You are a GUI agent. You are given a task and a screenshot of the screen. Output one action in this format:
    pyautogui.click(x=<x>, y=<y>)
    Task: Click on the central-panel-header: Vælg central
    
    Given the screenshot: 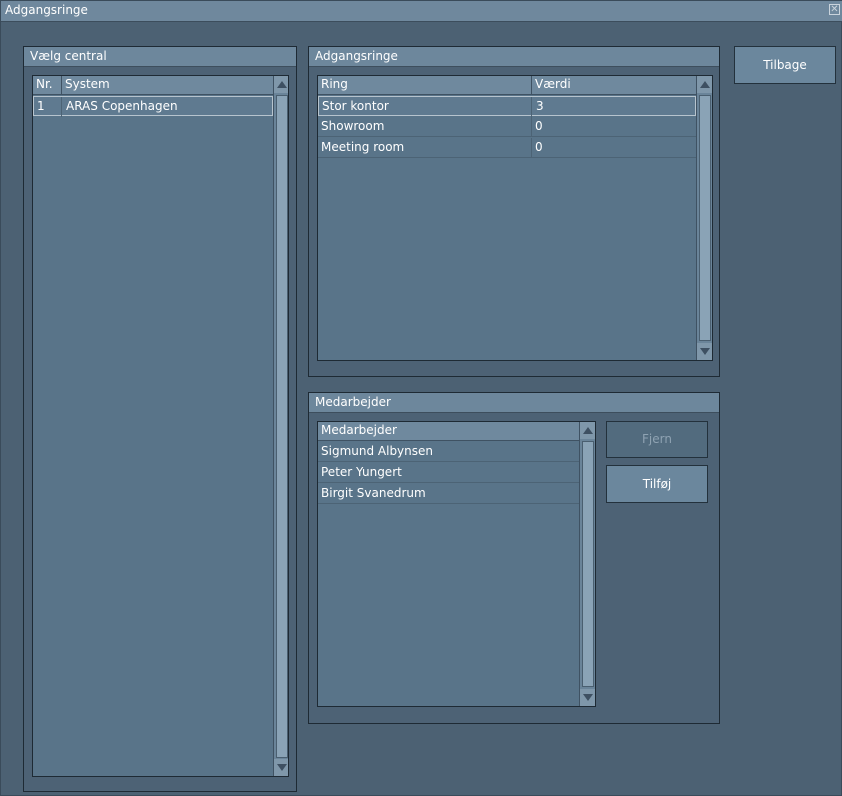 What is the action you would take?
    pyautogui.click(x=160, y=57)
    